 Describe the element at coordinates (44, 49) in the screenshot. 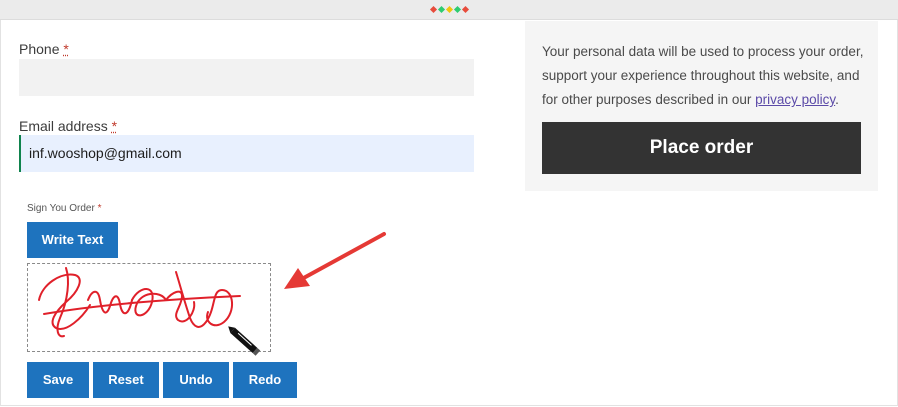

I see `phone-label: Phone *` at that location.